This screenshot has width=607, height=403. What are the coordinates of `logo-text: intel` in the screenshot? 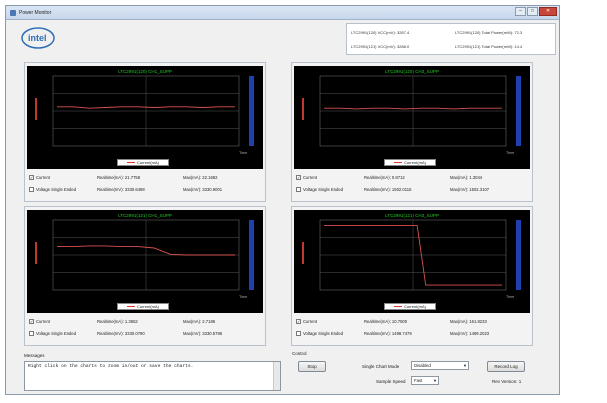 It's located at (37, 38).